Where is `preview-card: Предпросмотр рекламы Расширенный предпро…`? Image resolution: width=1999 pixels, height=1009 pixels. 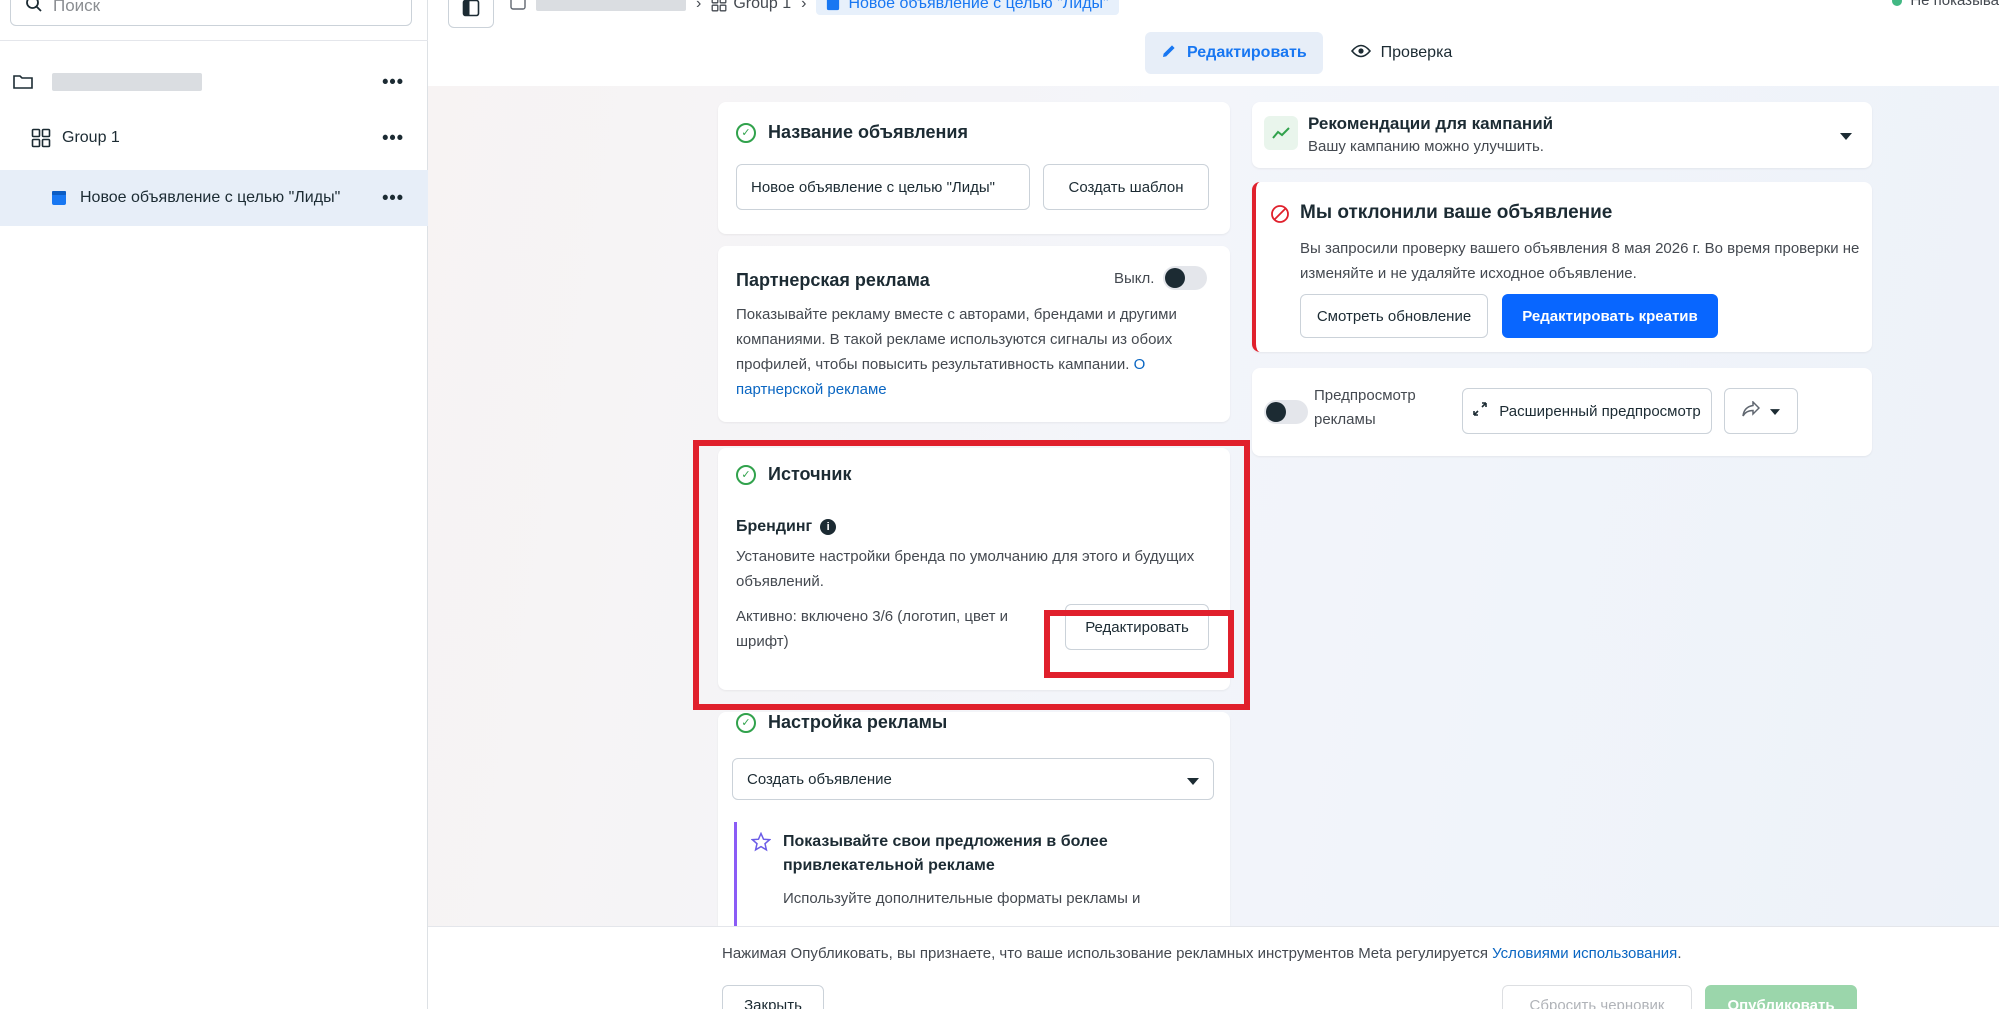
preview-card: Предпросмотр рекламы Расширенный предпро… is located at coordinates (1562, 412).